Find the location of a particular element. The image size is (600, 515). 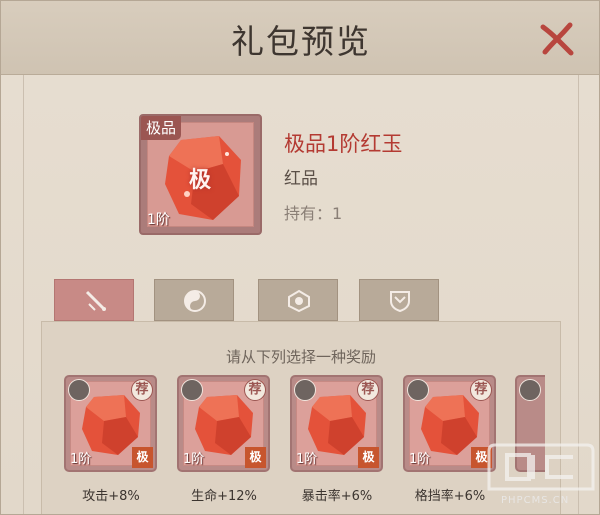

tab-shield is located at coordinates (399, 300).